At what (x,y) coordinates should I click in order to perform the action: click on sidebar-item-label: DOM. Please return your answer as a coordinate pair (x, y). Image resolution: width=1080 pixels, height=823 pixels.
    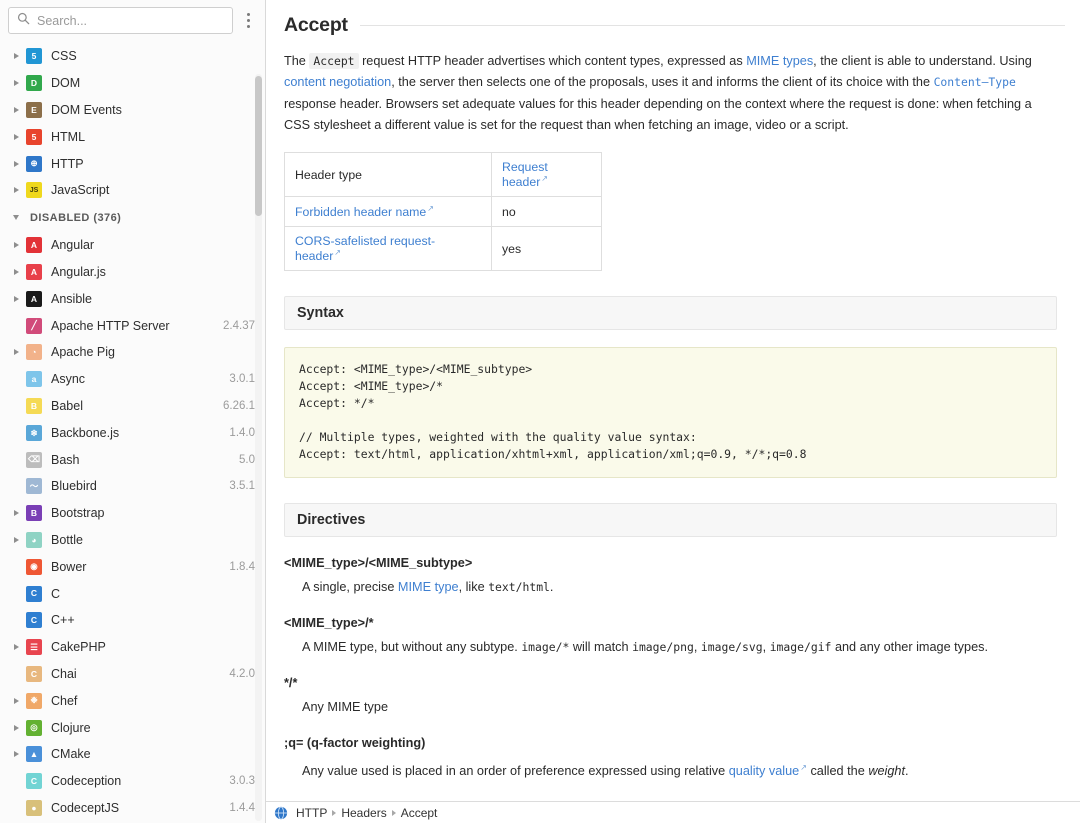
    Looking at the image, I should click on (66, 83).